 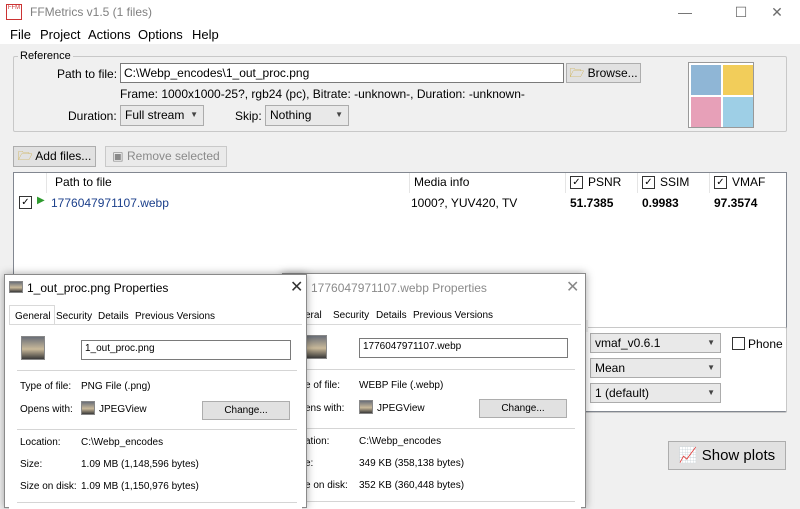 I want to click on phone-checkbox, so click(x=738, y=343).